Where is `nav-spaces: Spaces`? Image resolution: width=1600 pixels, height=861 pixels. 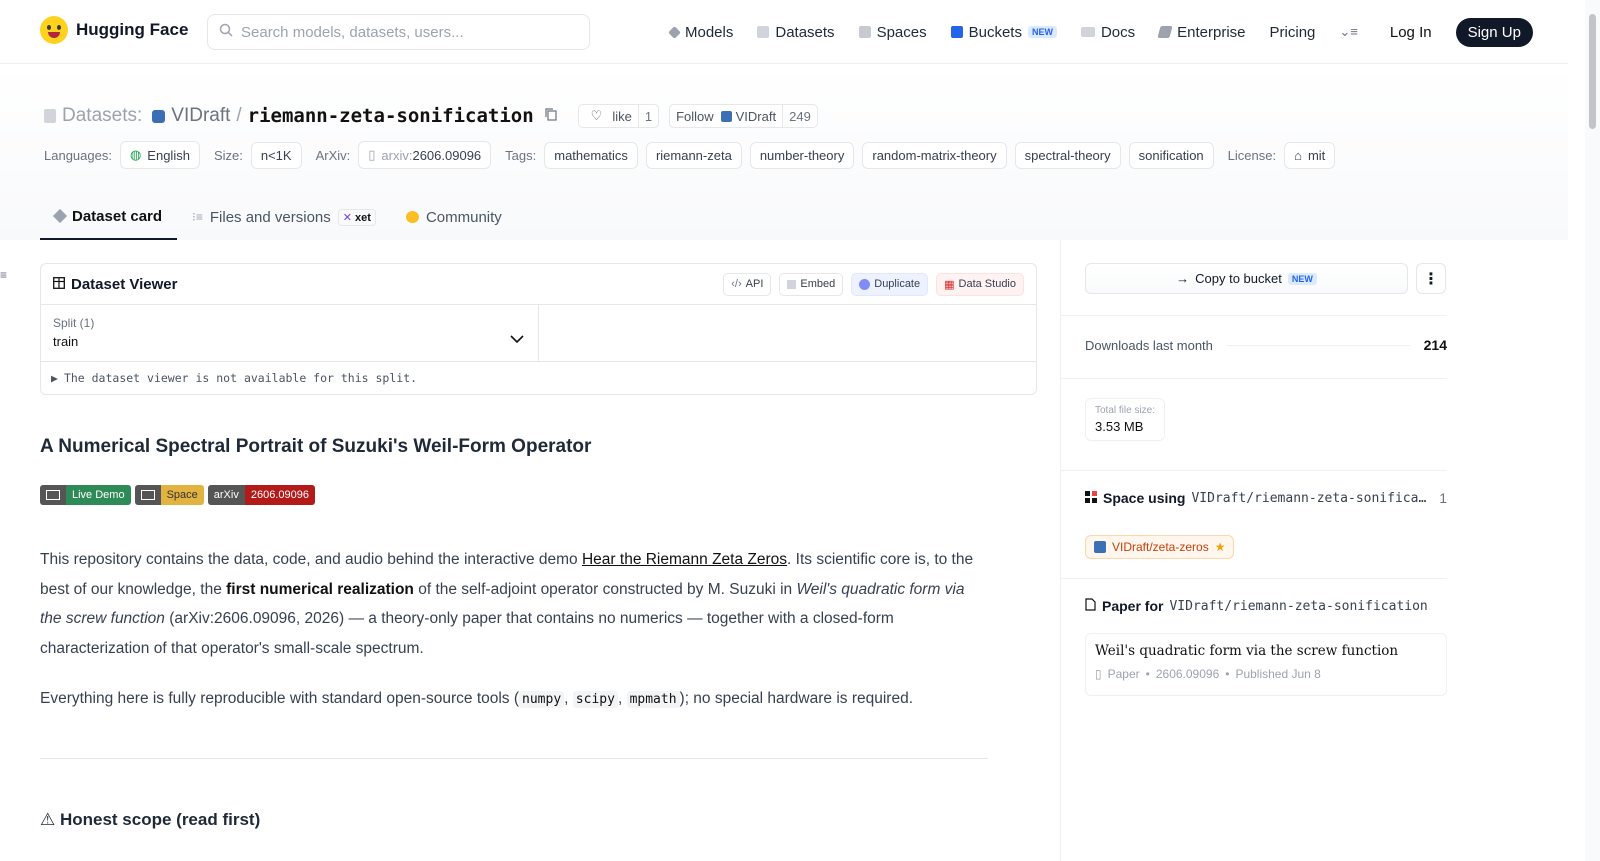
nav-spaces: Spaces is located at coordinates (892, 32).